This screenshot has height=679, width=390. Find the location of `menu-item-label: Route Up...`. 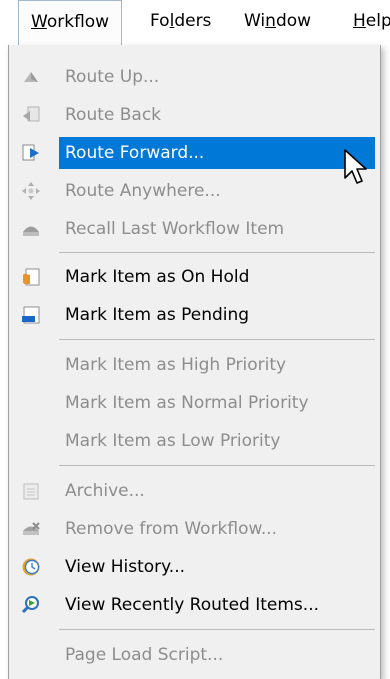

menu-item-label: Route Up... is located at coordinates (112, 77).